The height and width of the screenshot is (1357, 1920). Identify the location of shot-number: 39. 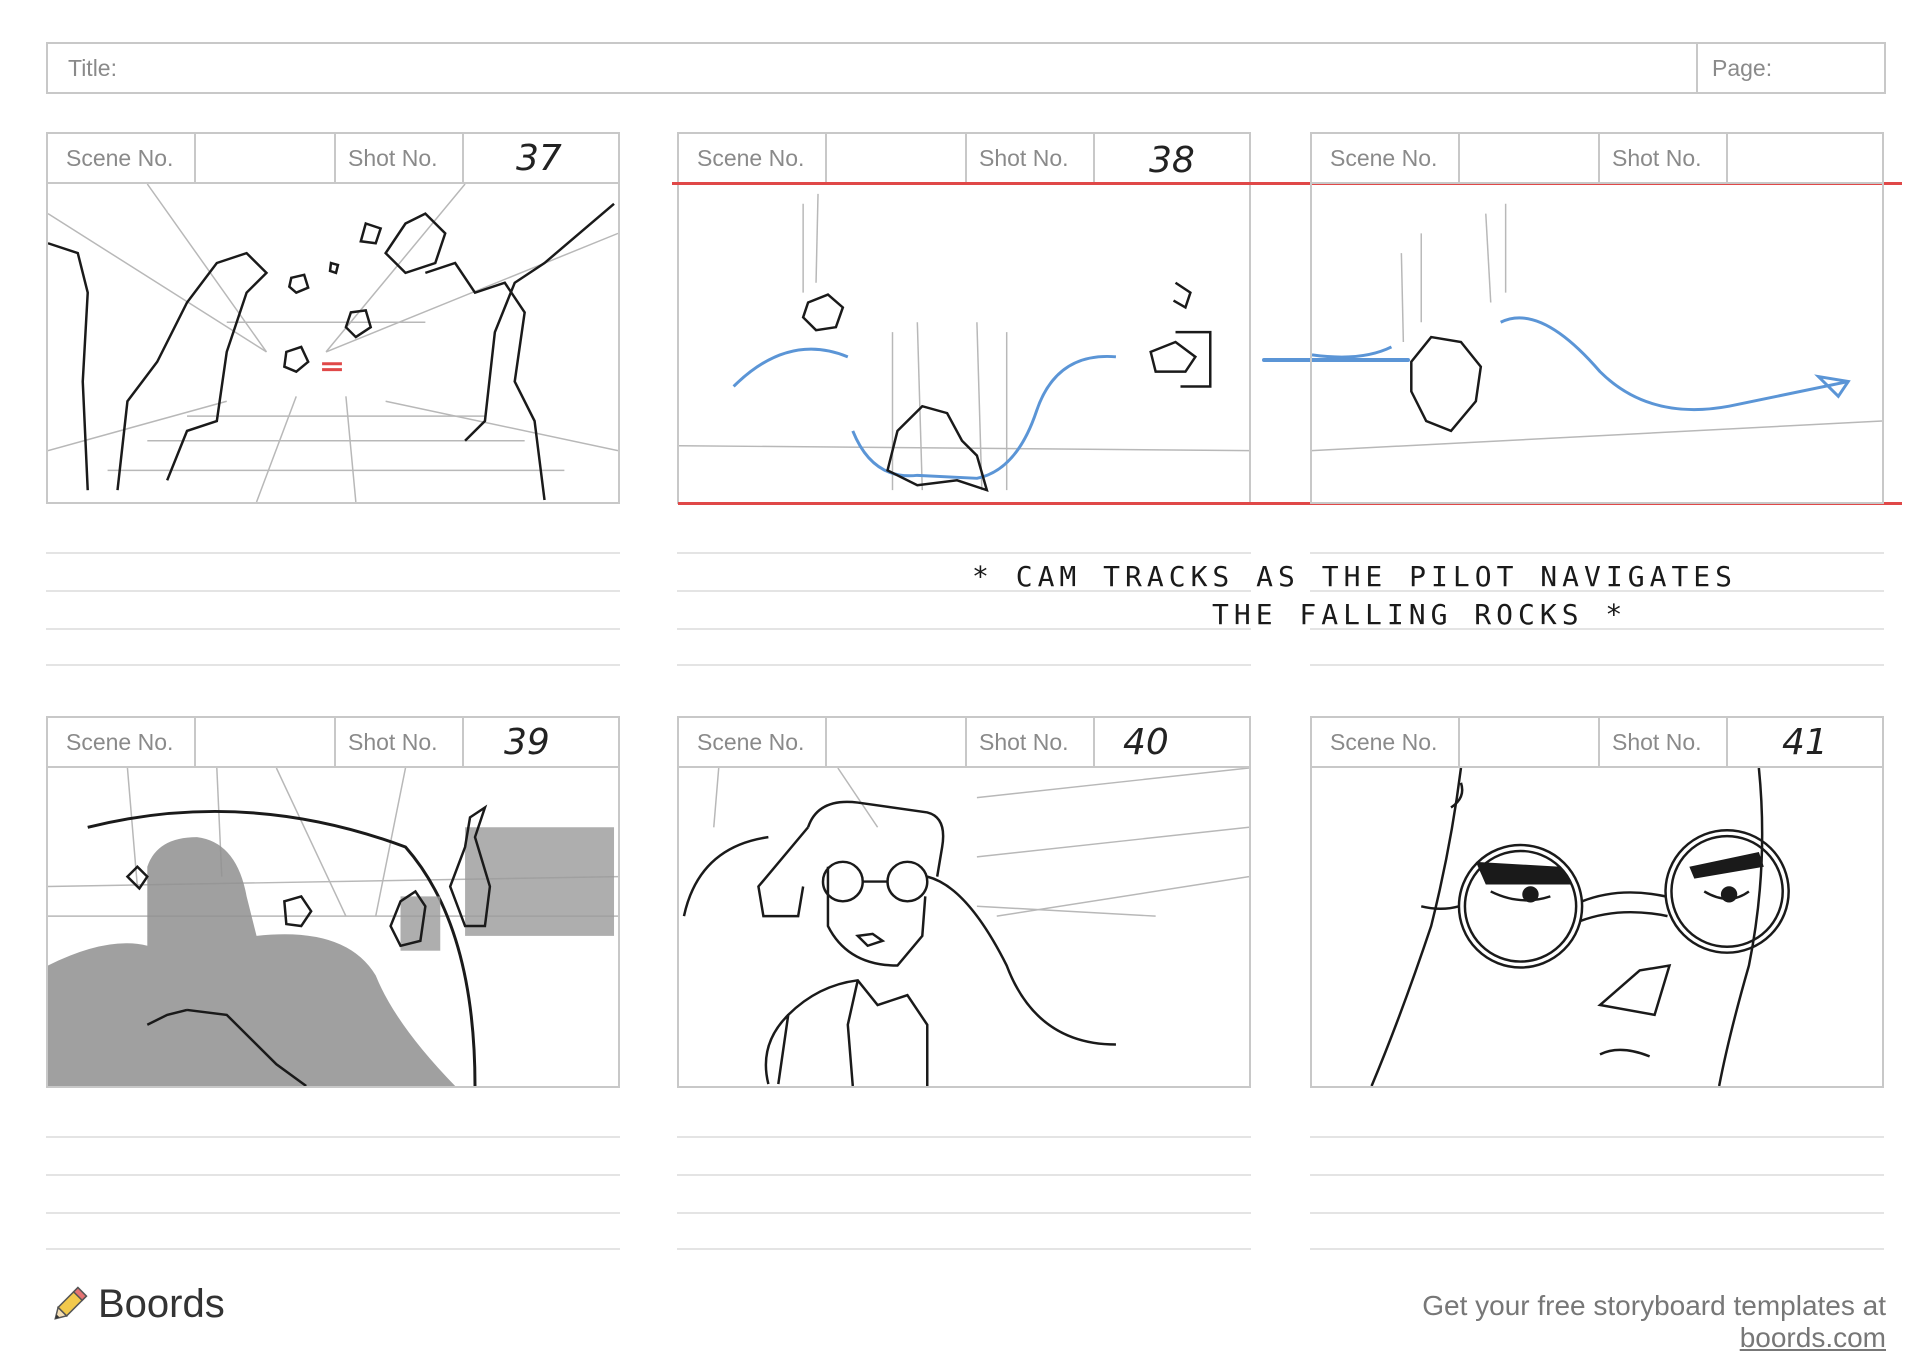
(527, 742).